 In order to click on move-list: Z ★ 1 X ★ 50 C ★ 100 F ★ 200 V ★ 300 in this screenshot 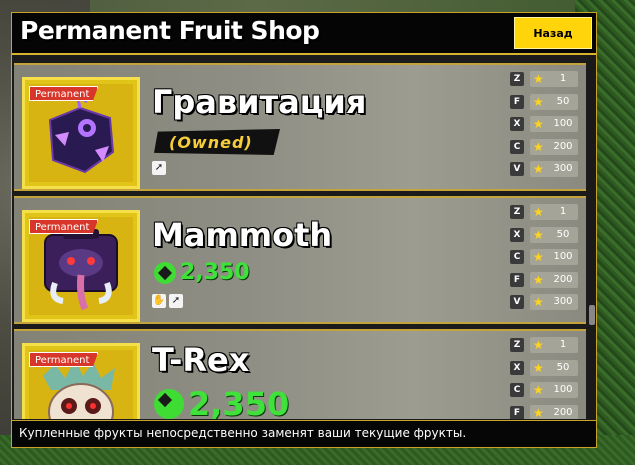, I will do `click(545, 260)`.